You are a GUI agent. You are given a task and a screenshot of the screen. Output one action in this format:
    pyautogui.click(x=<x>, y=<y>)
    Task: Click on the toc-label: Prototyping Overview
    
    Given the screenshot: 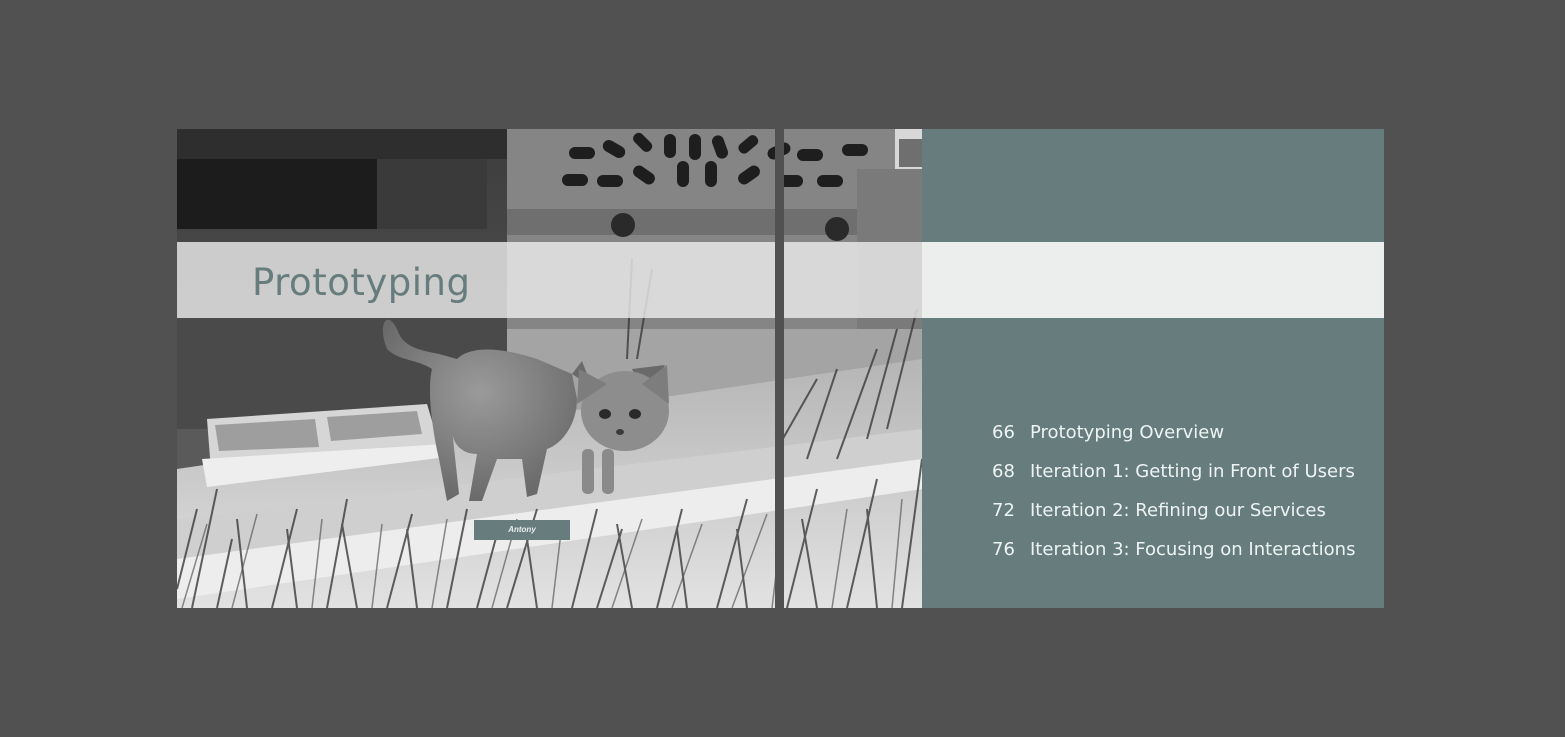 What is the action you would take?
    pyautogui.click(x=1127, y=432)
    